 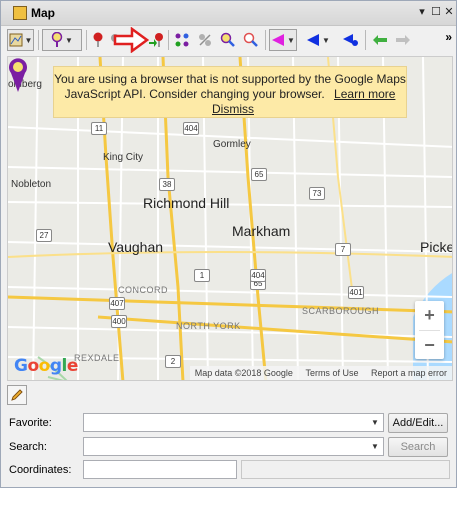 I want to click on magenta-back-button: ▼, so click(x=283, y=40).